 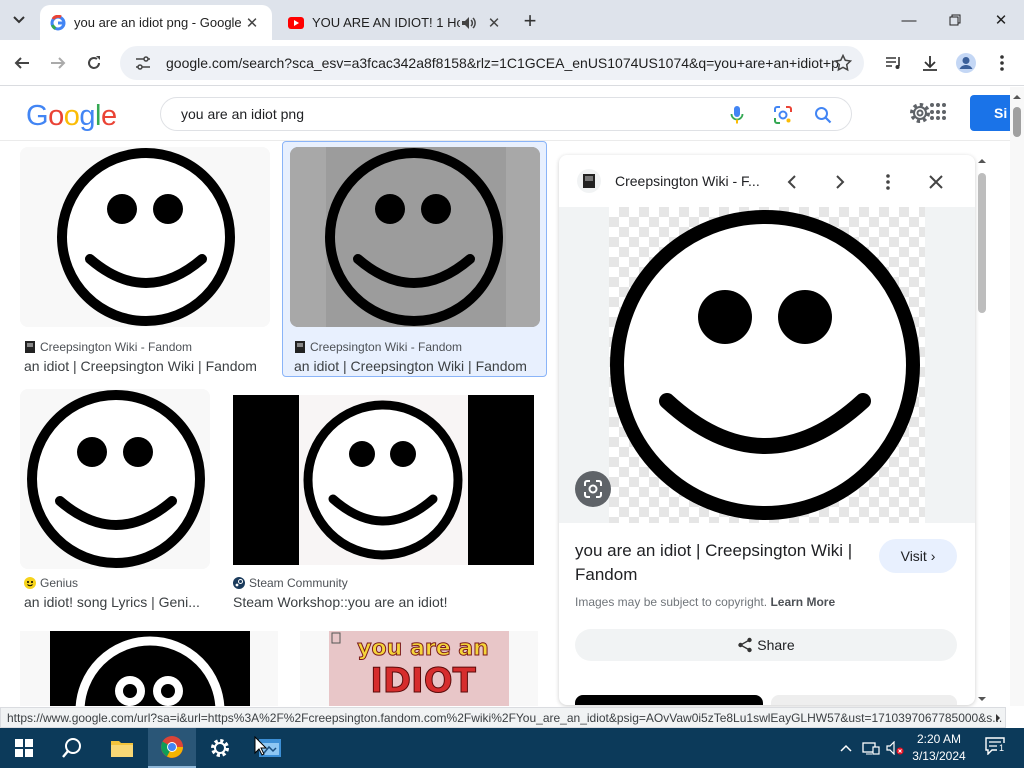 What do you see at coordinates (469, 23) in the screenshot?
I see `speaker-icon` at bounding box center [469, 23].